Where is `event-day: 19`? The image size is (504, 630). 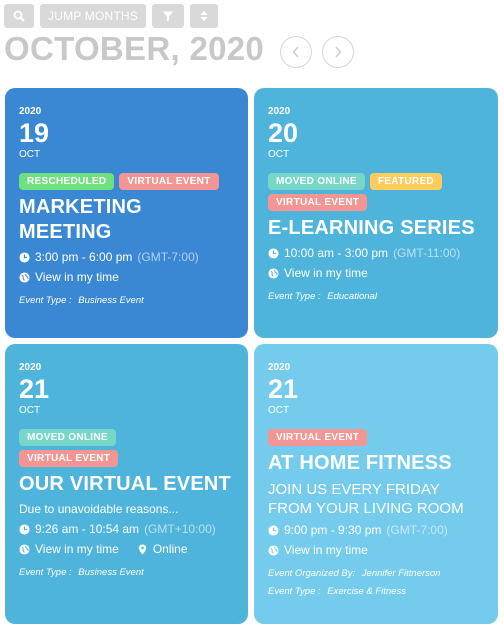 event-day: 19 is located at coordinates (34, 133).